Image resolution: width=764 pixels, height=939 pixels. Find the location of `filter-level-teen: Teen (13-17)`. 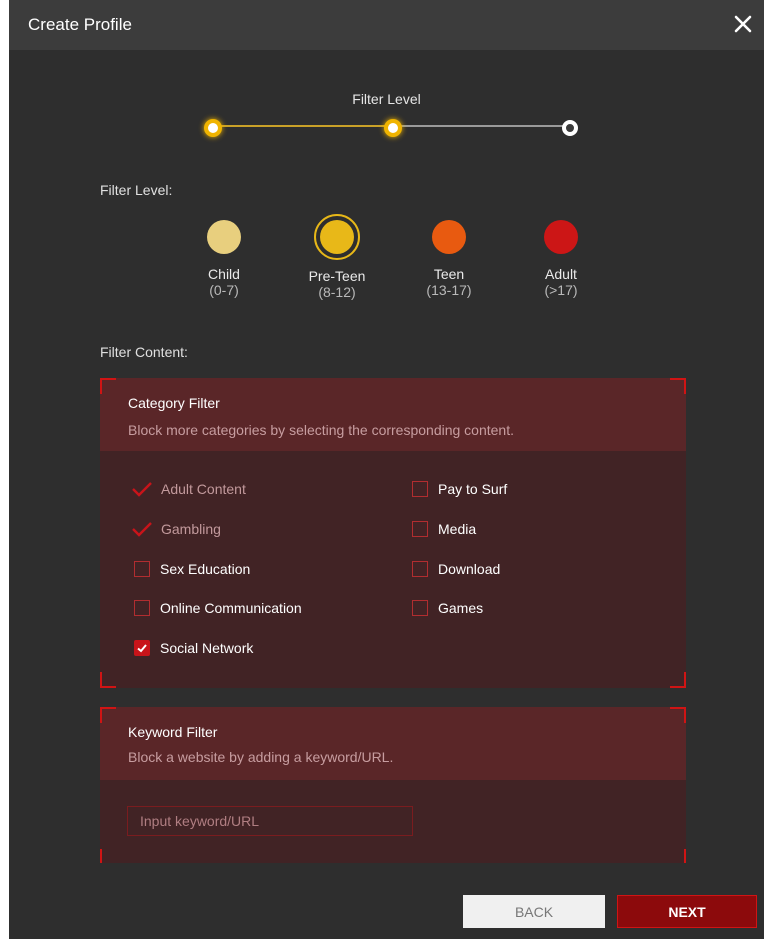

filter-level-teen: Teen (13-17) is located at coordinates (449, 259).